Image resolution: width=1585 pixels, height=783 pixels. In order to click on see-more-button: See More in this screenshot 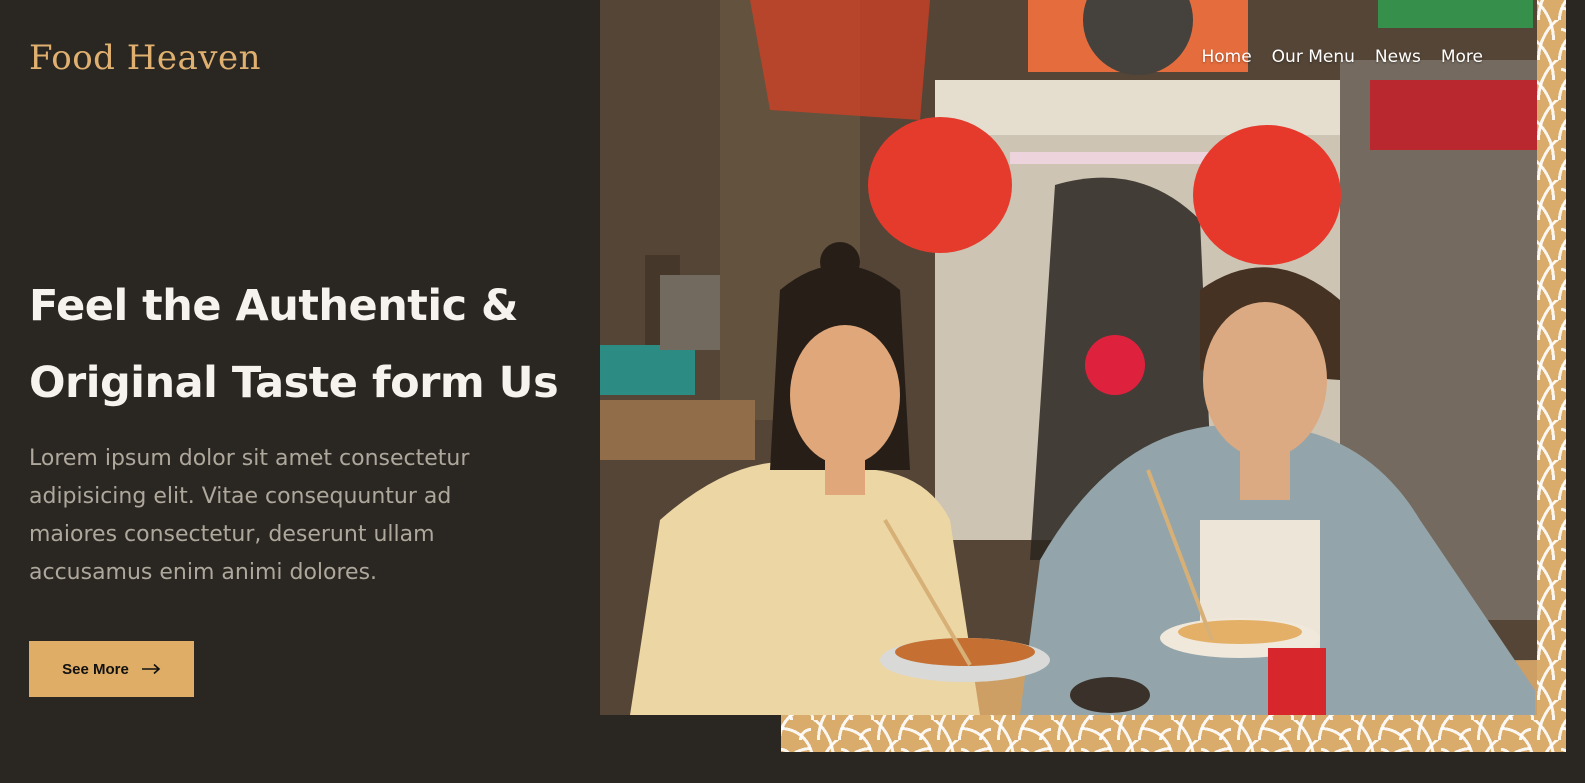, I will do `click(111, 669)`.